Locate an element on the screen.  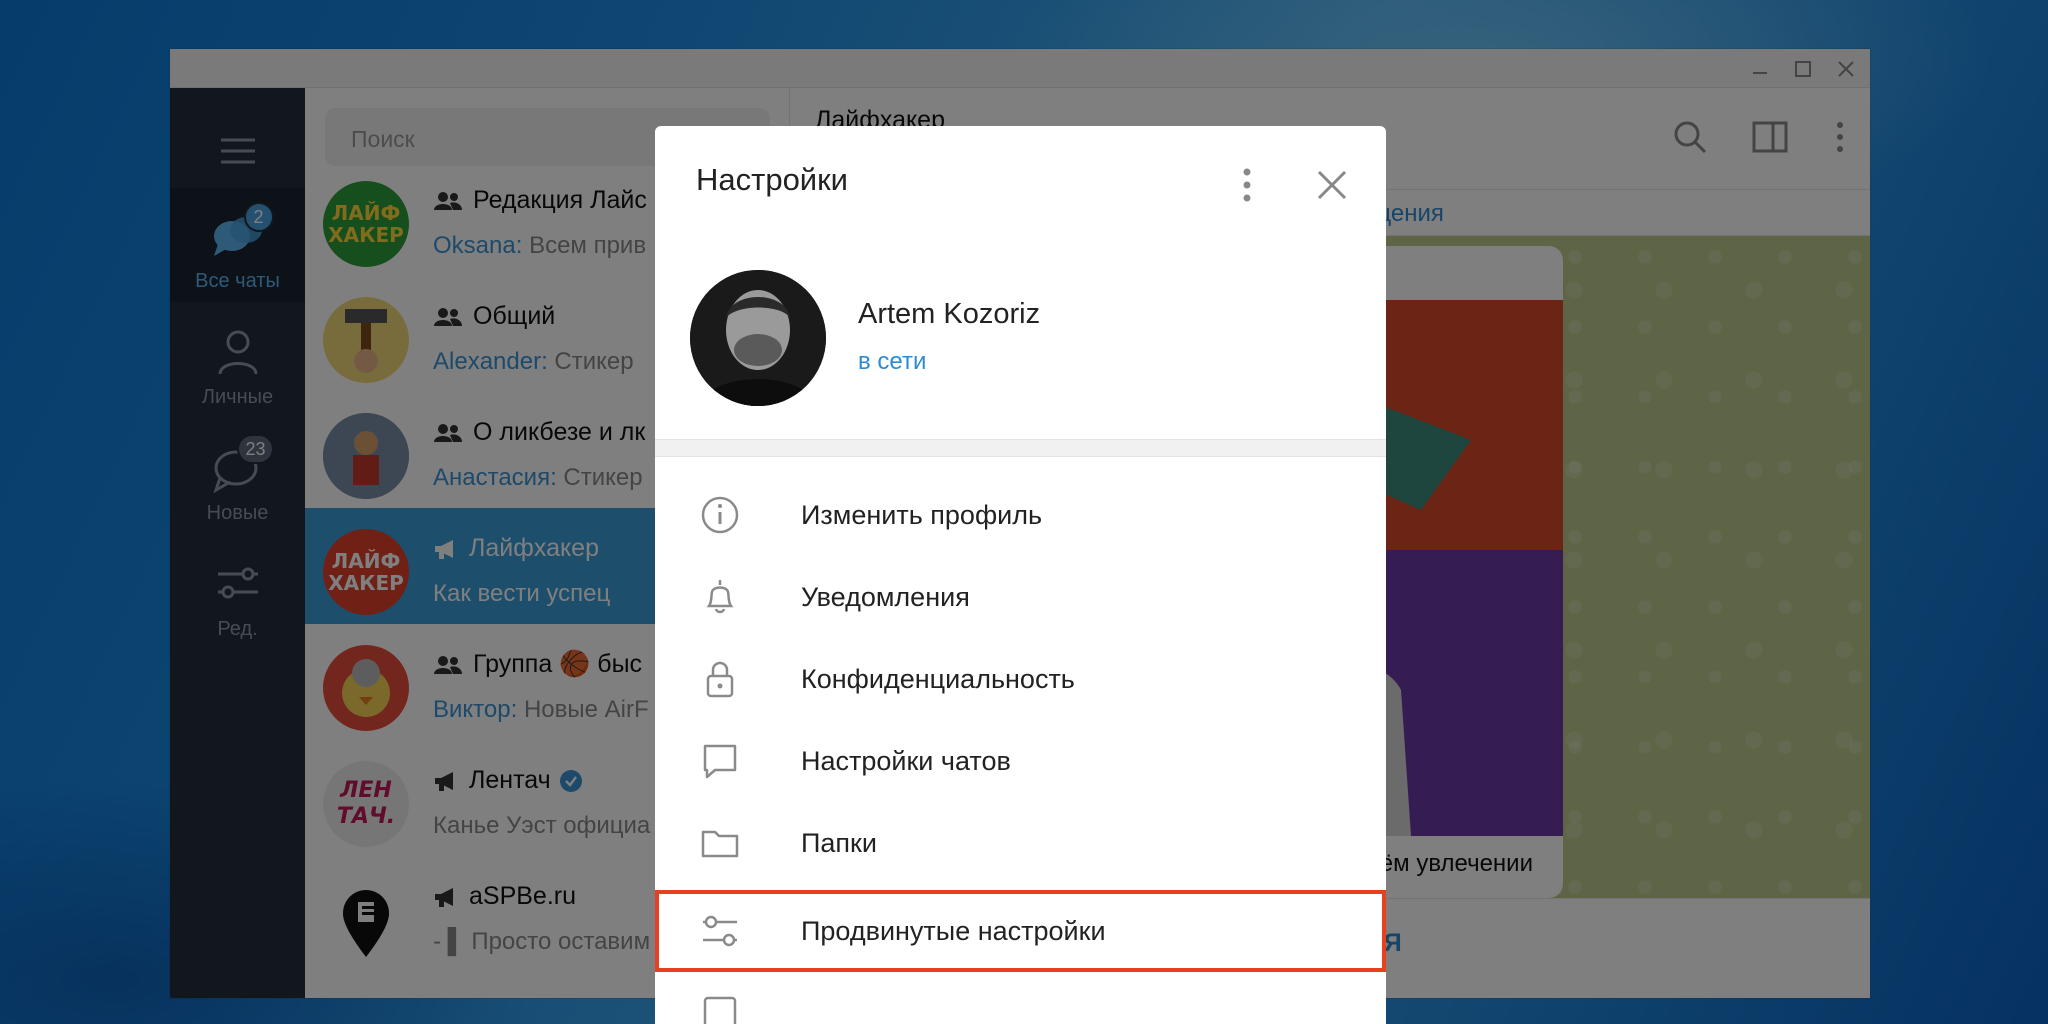
menu-item-folders: Папки is located at coordinates (1020, 843).